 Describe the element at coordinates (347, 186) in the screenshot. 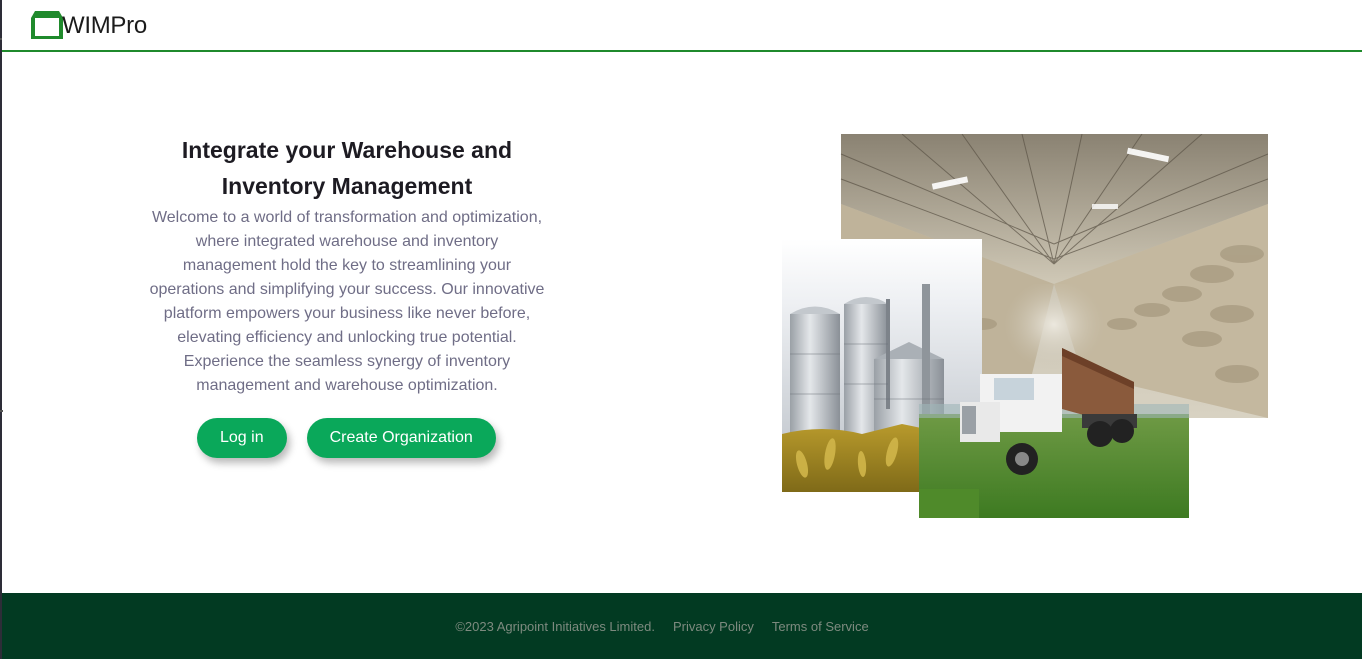

I see `hero-title-line2: Inventory Management` at that location.